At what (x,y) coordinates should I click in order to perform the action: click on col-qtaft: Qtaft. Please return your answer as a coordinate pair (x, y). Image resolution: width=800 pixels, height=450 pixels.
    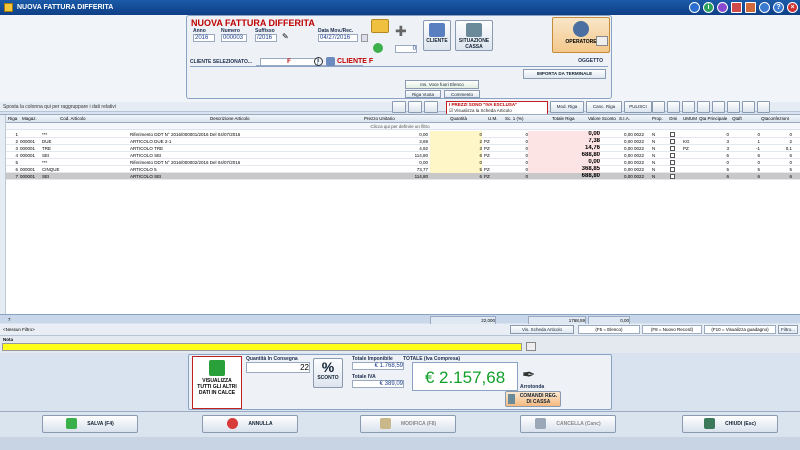
    Looking at the image, I should click on (741, 118).